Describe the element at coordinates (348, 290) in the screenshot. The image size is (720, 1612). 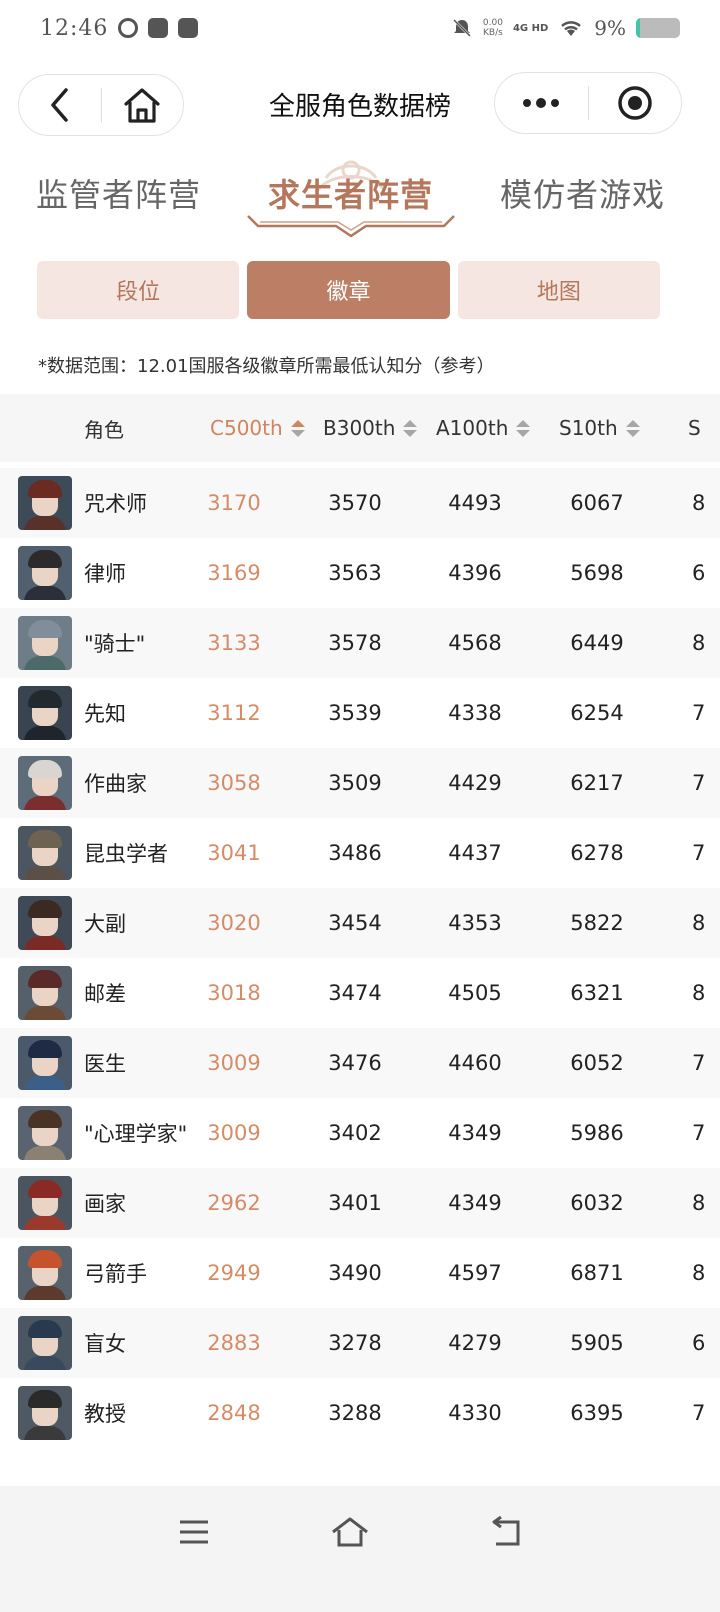
I see `tab-badge: 徽章` at that location.